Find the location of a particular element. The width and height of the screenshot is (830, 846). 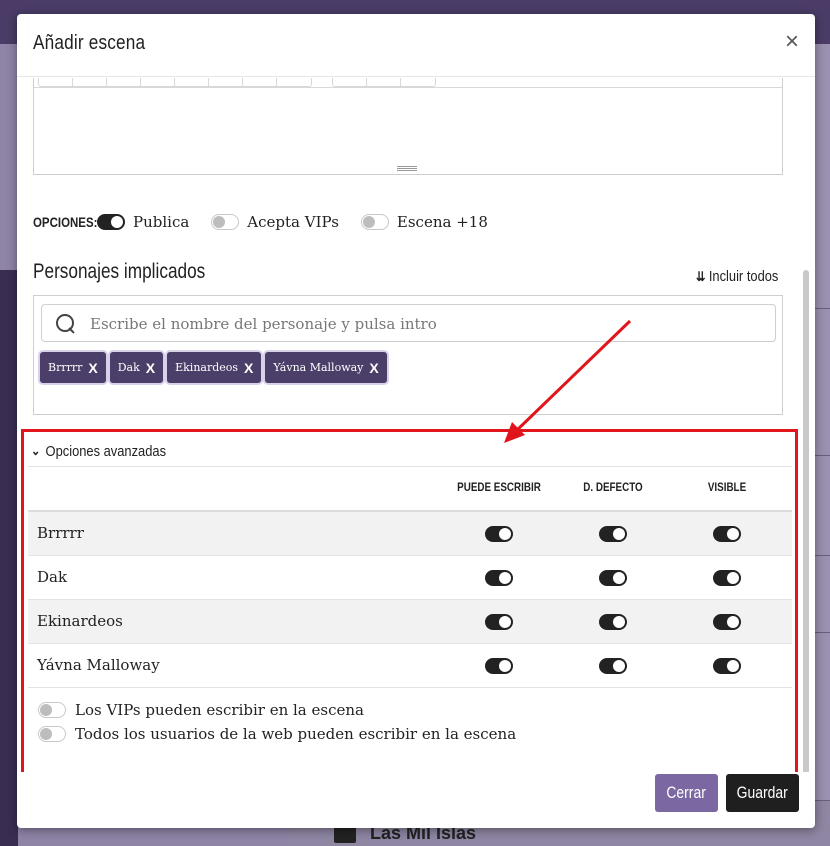

modal-header: Añadir escena × is located at coordinates (416, 45).